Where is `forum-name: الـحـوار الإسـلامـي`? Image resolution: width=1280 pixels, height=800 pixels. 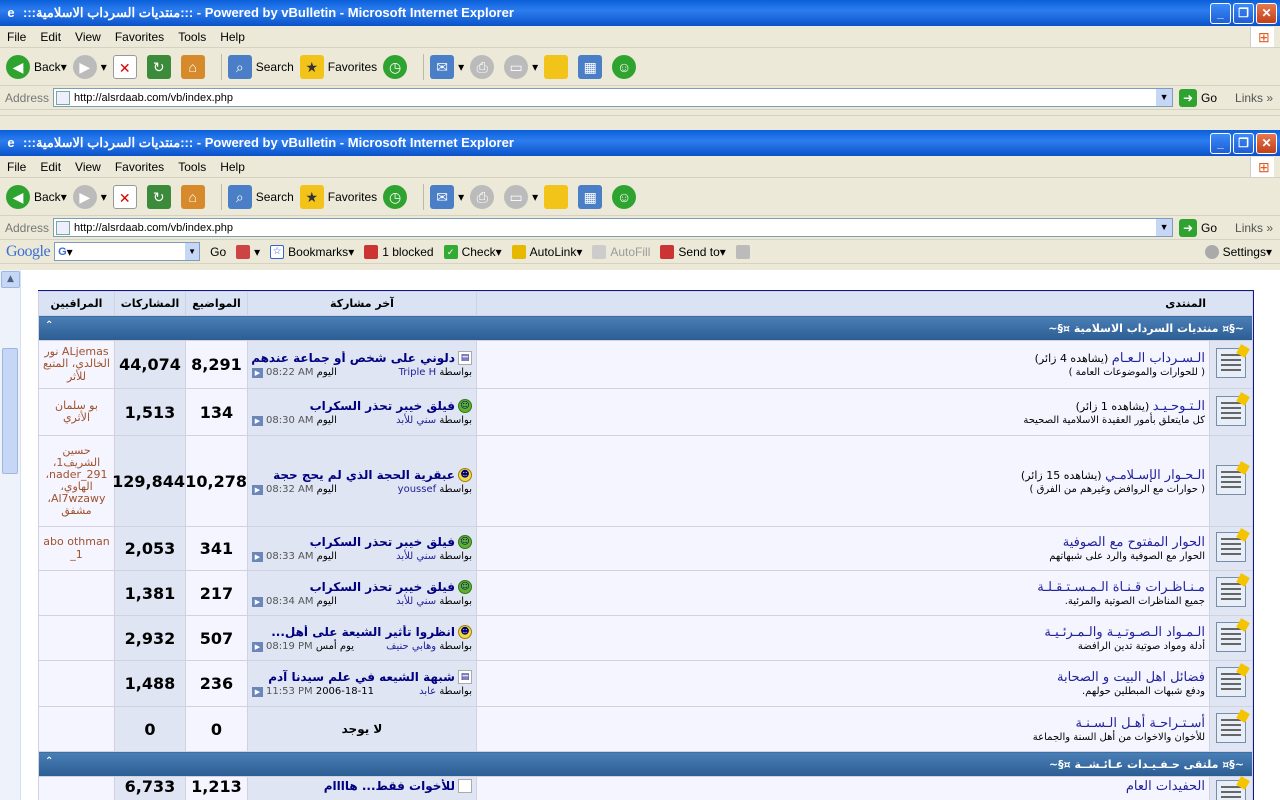 forum-name: الـحـوار الإسـلامـي is located at coordinates (1155, 475).